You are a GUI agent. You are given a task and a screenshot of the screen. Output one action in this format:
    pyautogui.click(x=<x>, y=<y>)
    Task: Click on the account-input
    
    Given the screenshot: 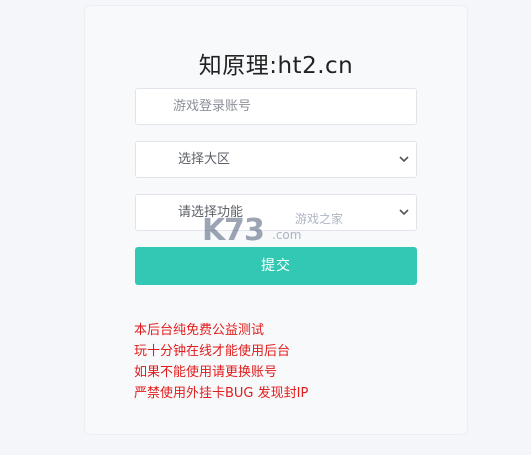 What is the action you would take?
    pyautogui.click(x=276, y=106)
    